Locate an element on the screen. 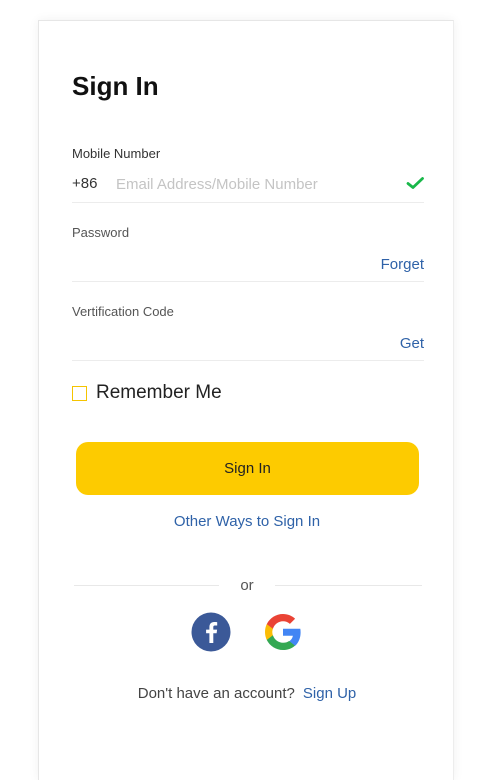  password-field: Password Forget is located at coordinates (248, 253).